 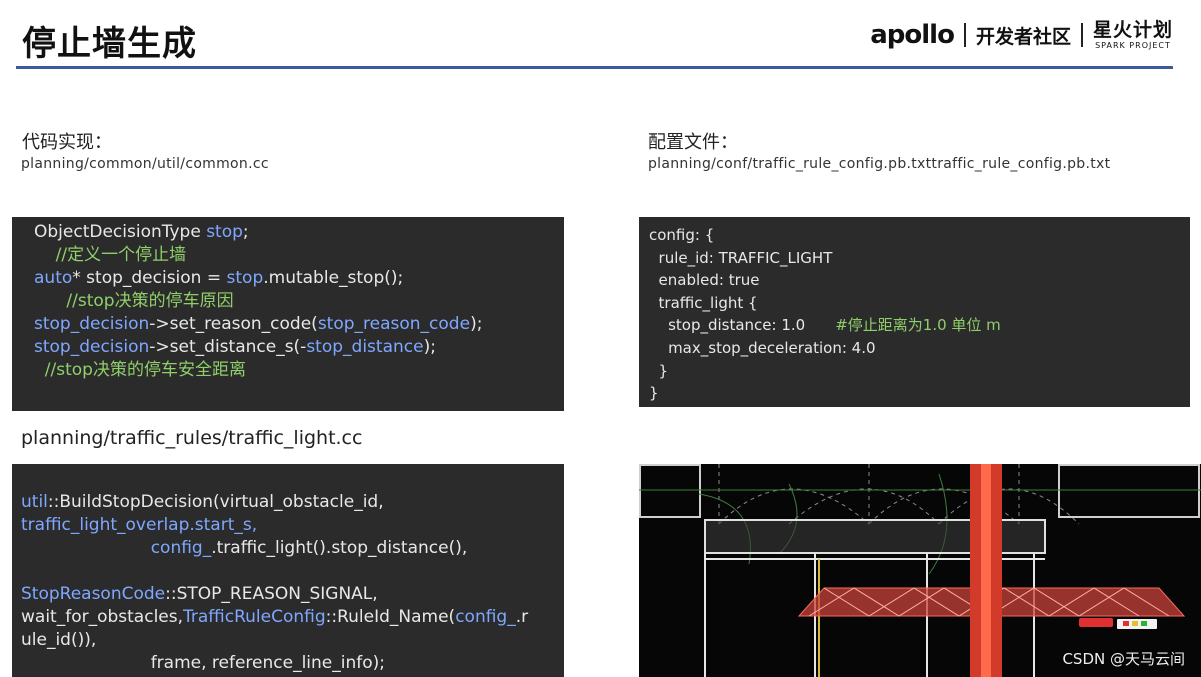 I want to click on config-line: rule_id: TRAFFIC_LIGHT, so click(x=741, y=257).